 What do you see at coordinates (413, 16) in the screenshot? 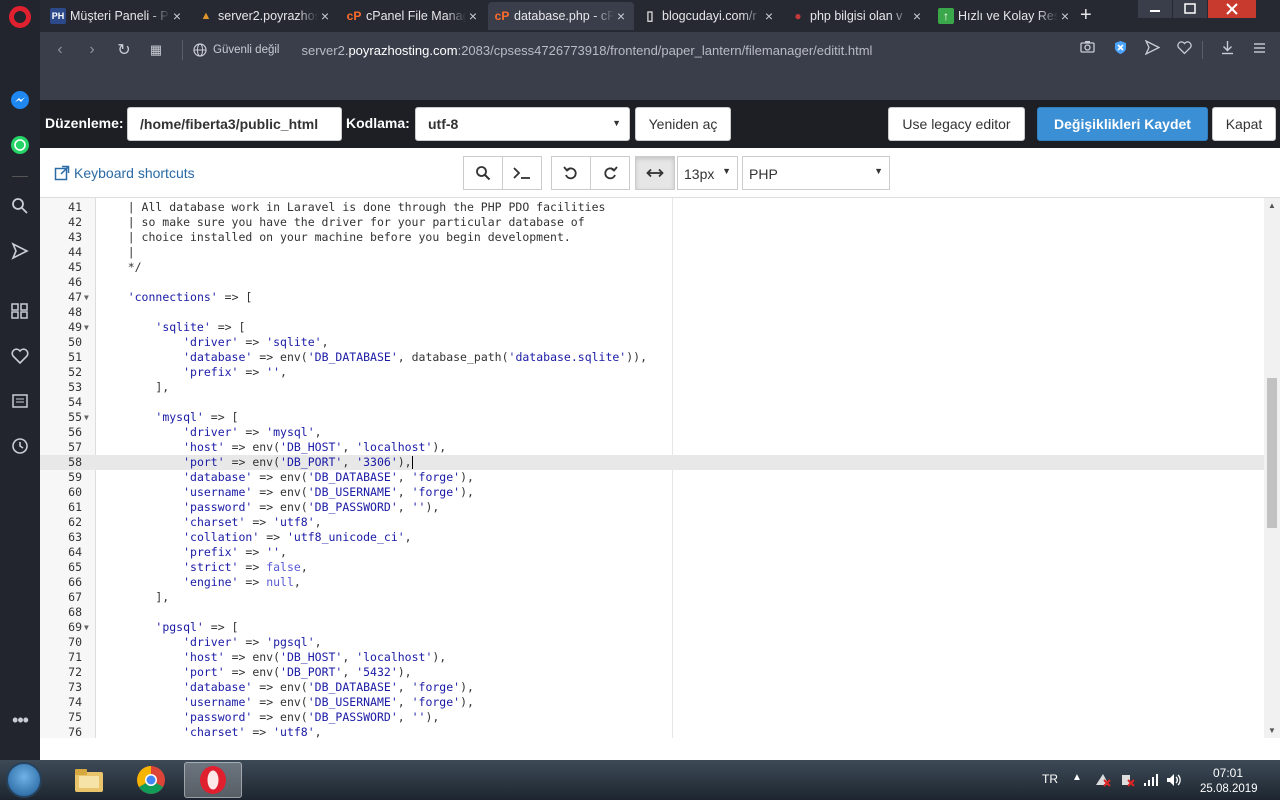
I see `browser-tab: cP cPanel File Manag ×` at bounding box center [413, 16].